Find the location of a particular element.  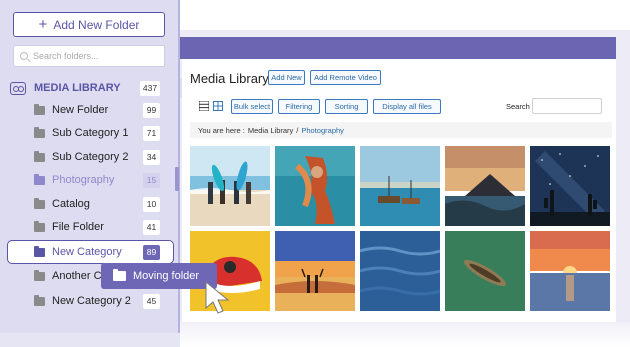

moving-folder-label: Moving folder is located at coordinates (166, 276).